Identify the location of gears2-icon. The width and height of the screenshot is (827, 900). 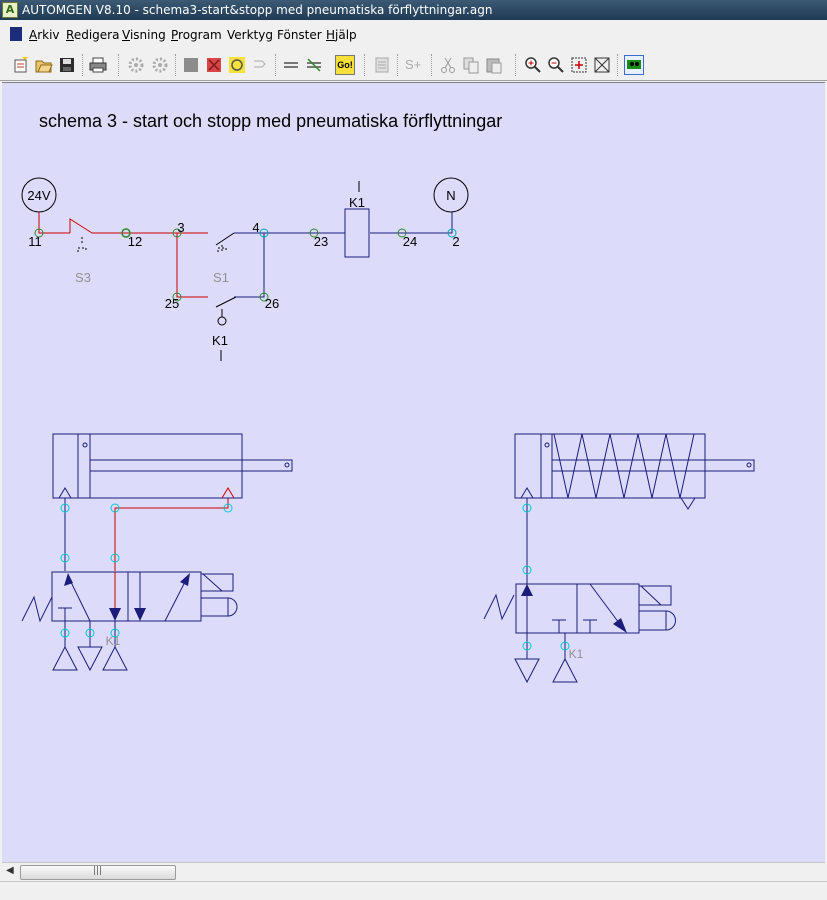
(160, 65).